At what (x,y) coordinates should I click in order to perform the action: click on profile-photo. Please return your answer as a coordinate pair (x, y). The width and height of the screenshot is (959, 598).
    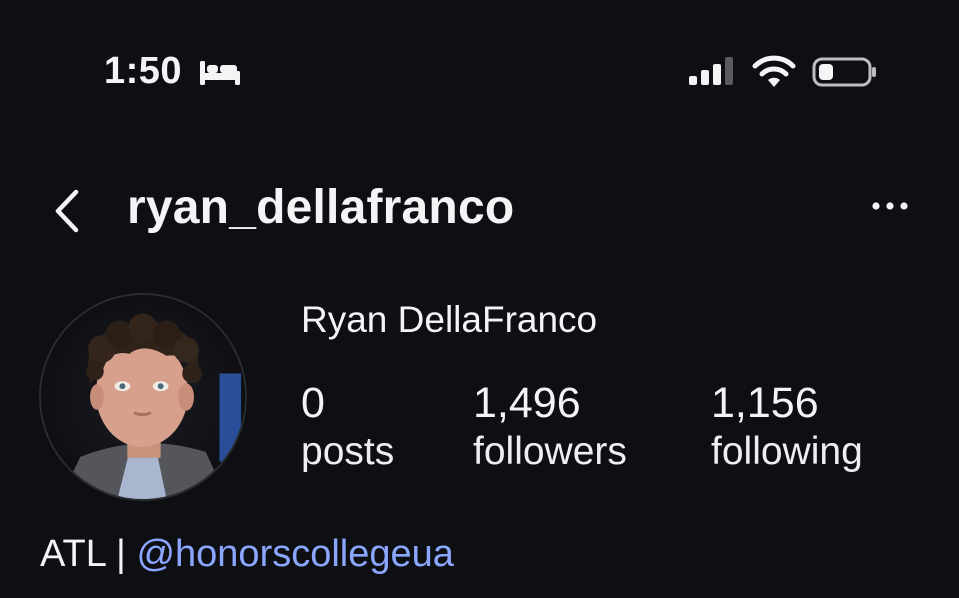
    Looking at the image, I should click on (143, 397).